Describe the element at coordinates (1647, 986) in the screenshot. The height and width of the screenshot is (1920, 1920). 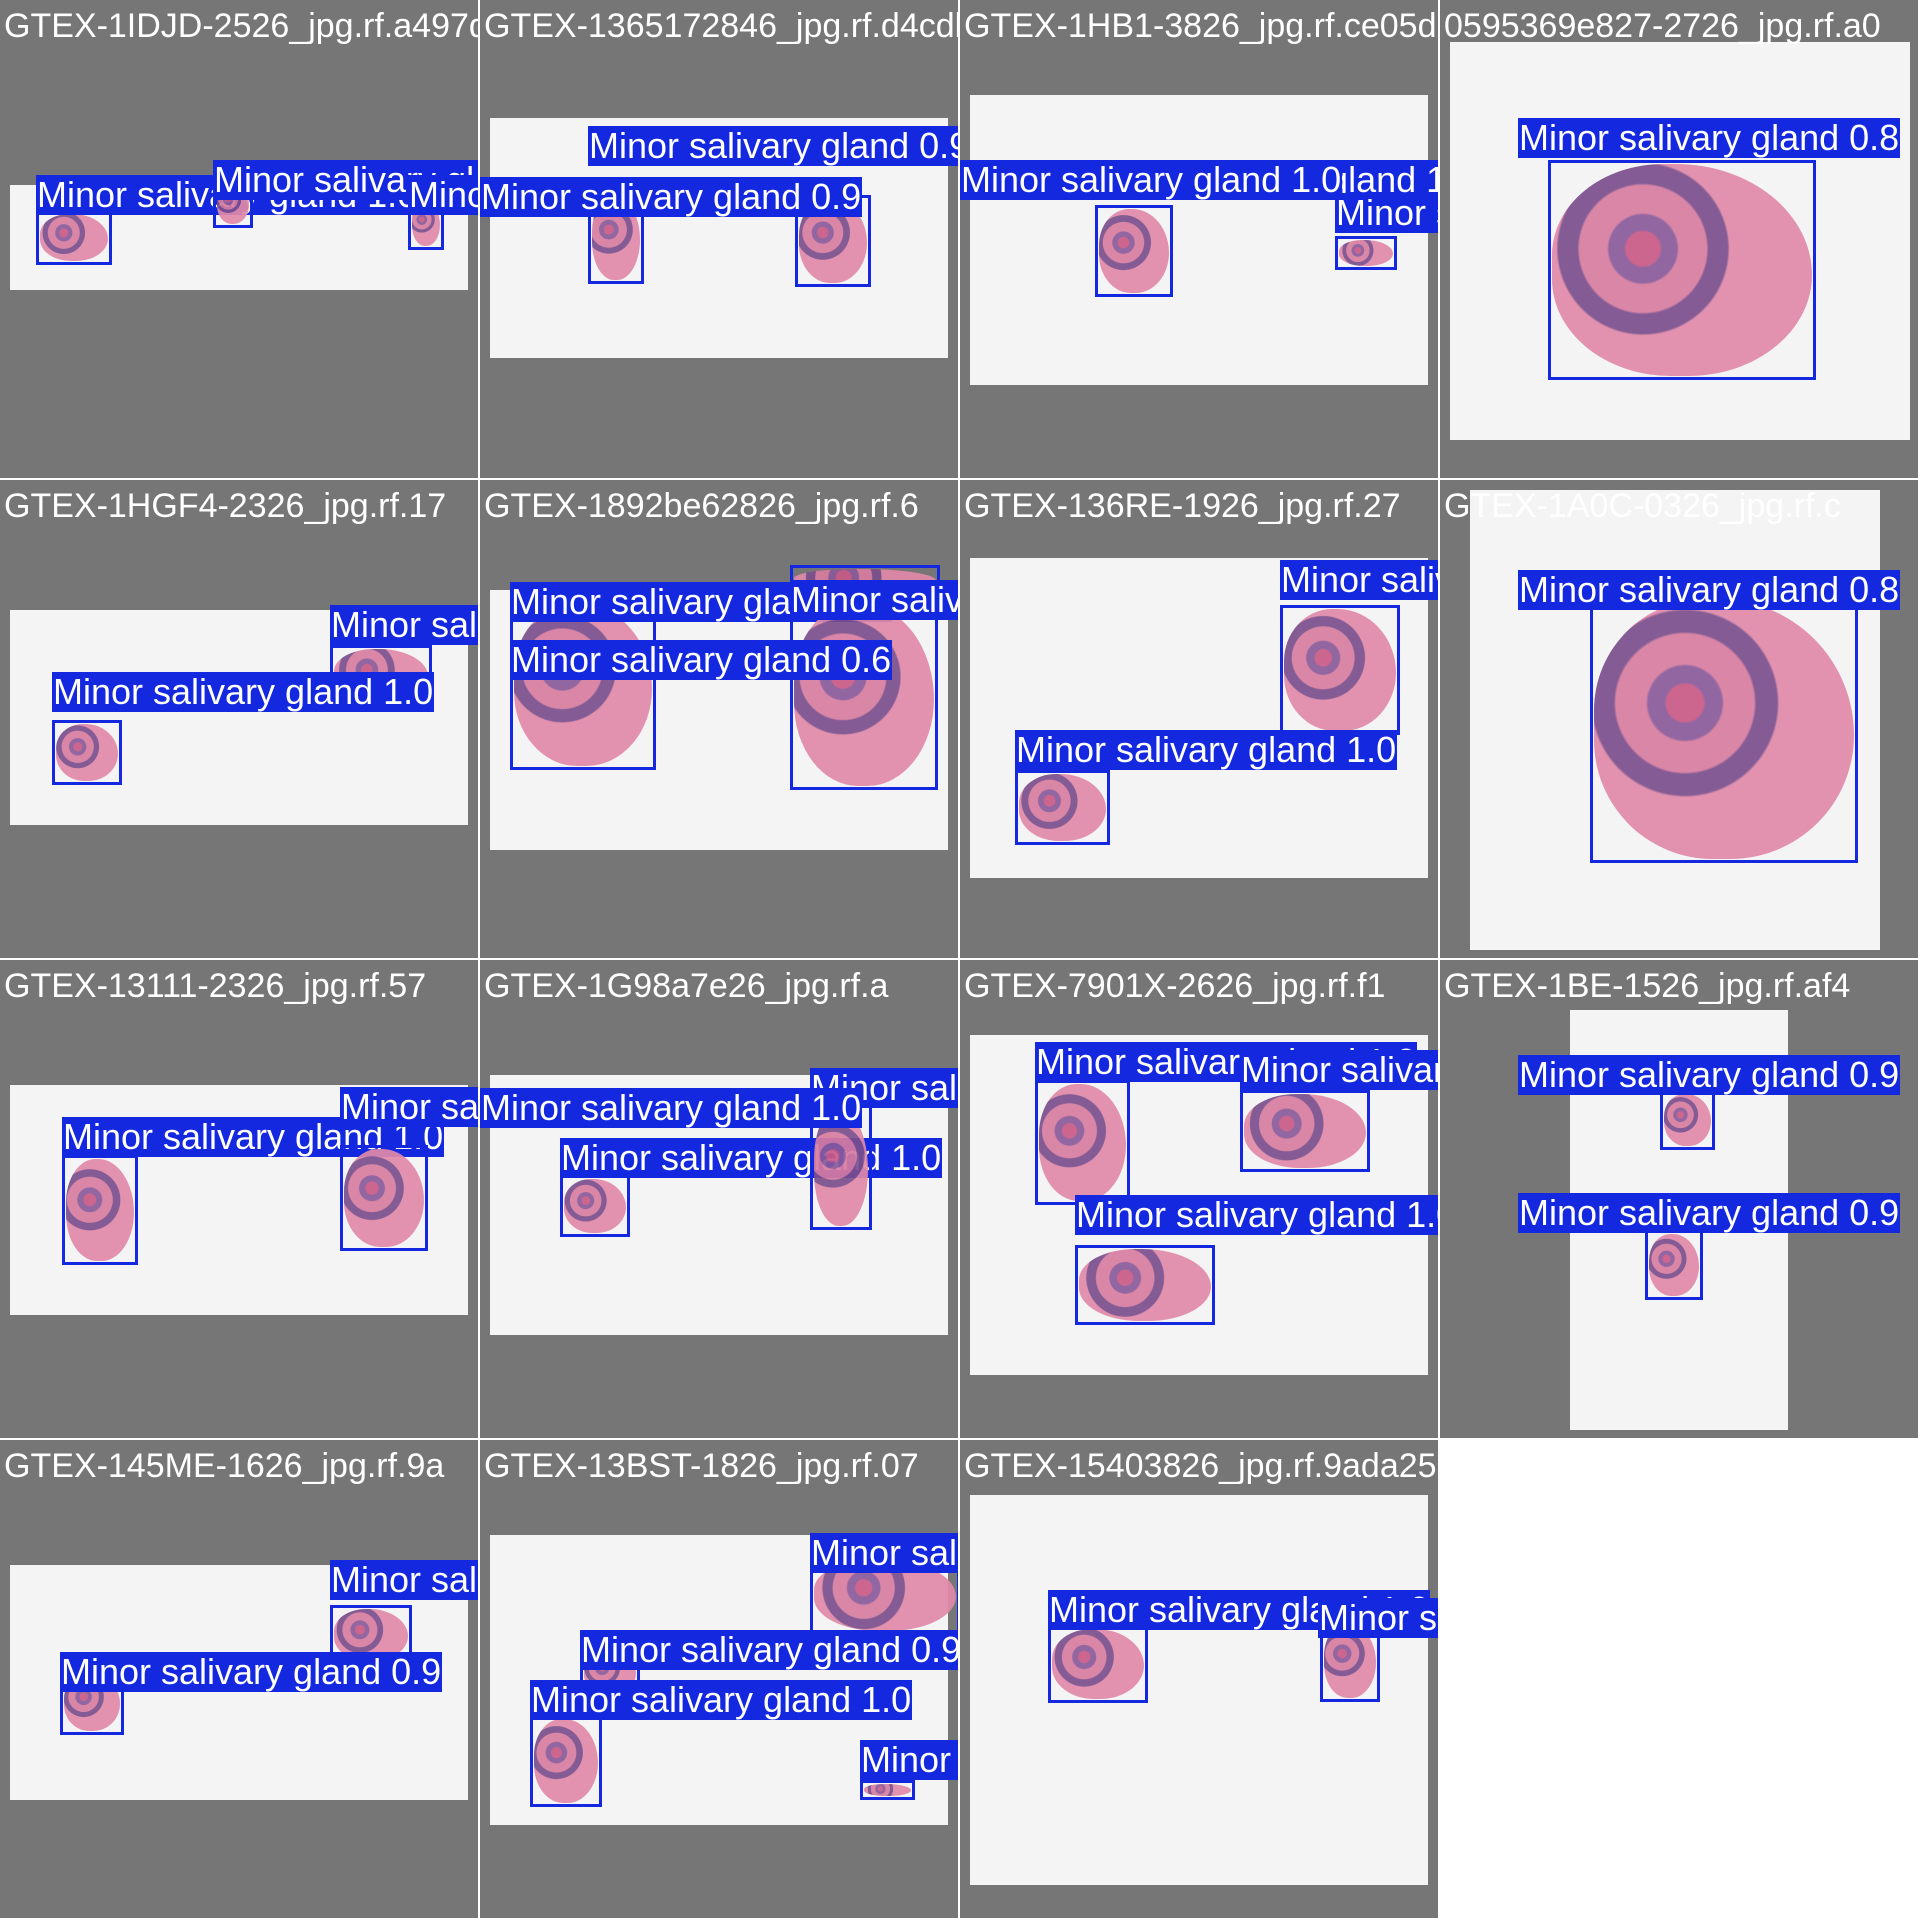
I see `tile-filename: GTEX-1BE-1526_jpg.rf.af4` at that location.